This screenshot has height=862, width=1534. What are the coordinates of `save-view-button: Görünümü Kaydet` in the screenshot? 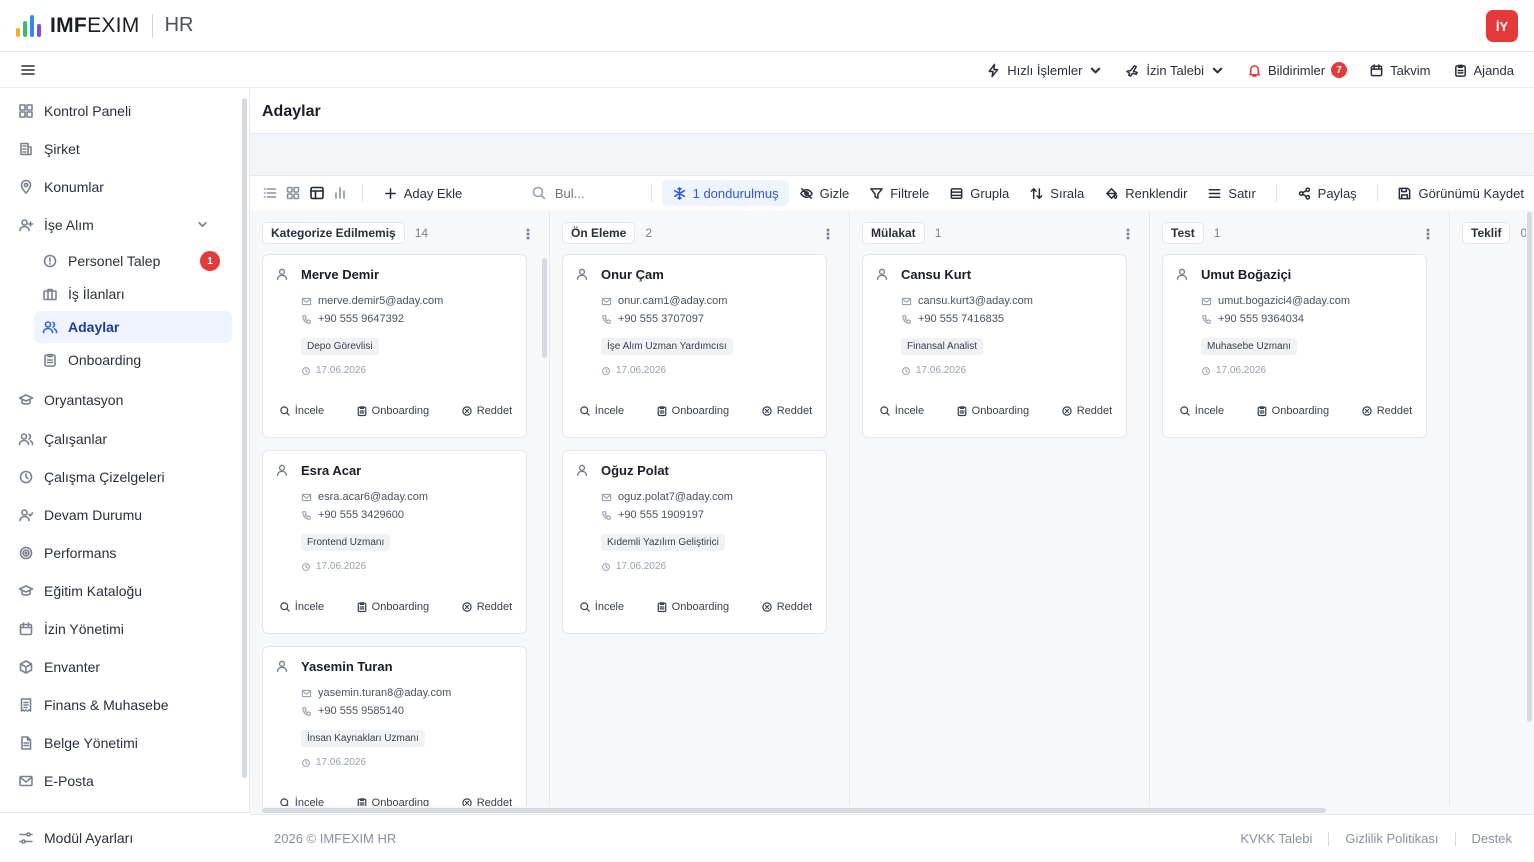 It's located at (1460, 193).